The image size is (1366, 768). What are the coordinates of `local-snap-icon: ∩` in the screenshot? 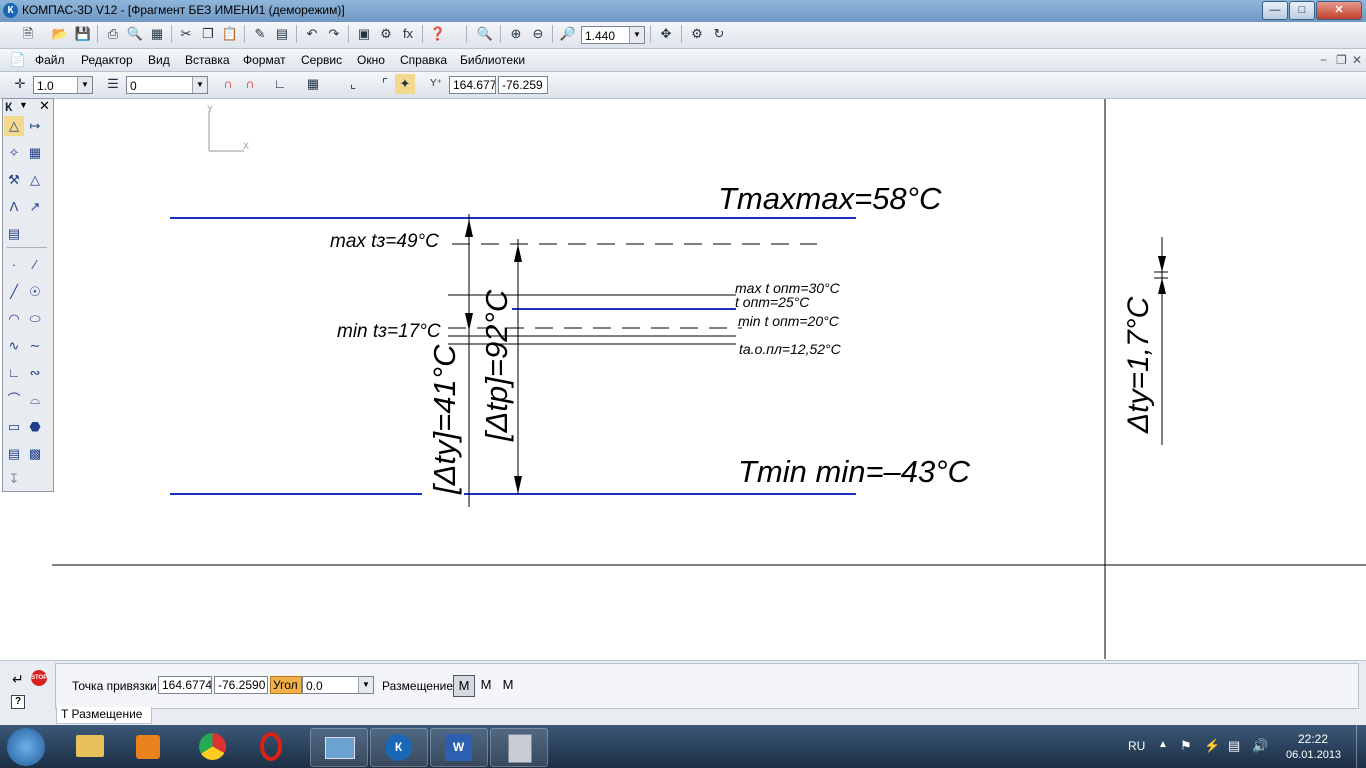 It's located at (250, 84).